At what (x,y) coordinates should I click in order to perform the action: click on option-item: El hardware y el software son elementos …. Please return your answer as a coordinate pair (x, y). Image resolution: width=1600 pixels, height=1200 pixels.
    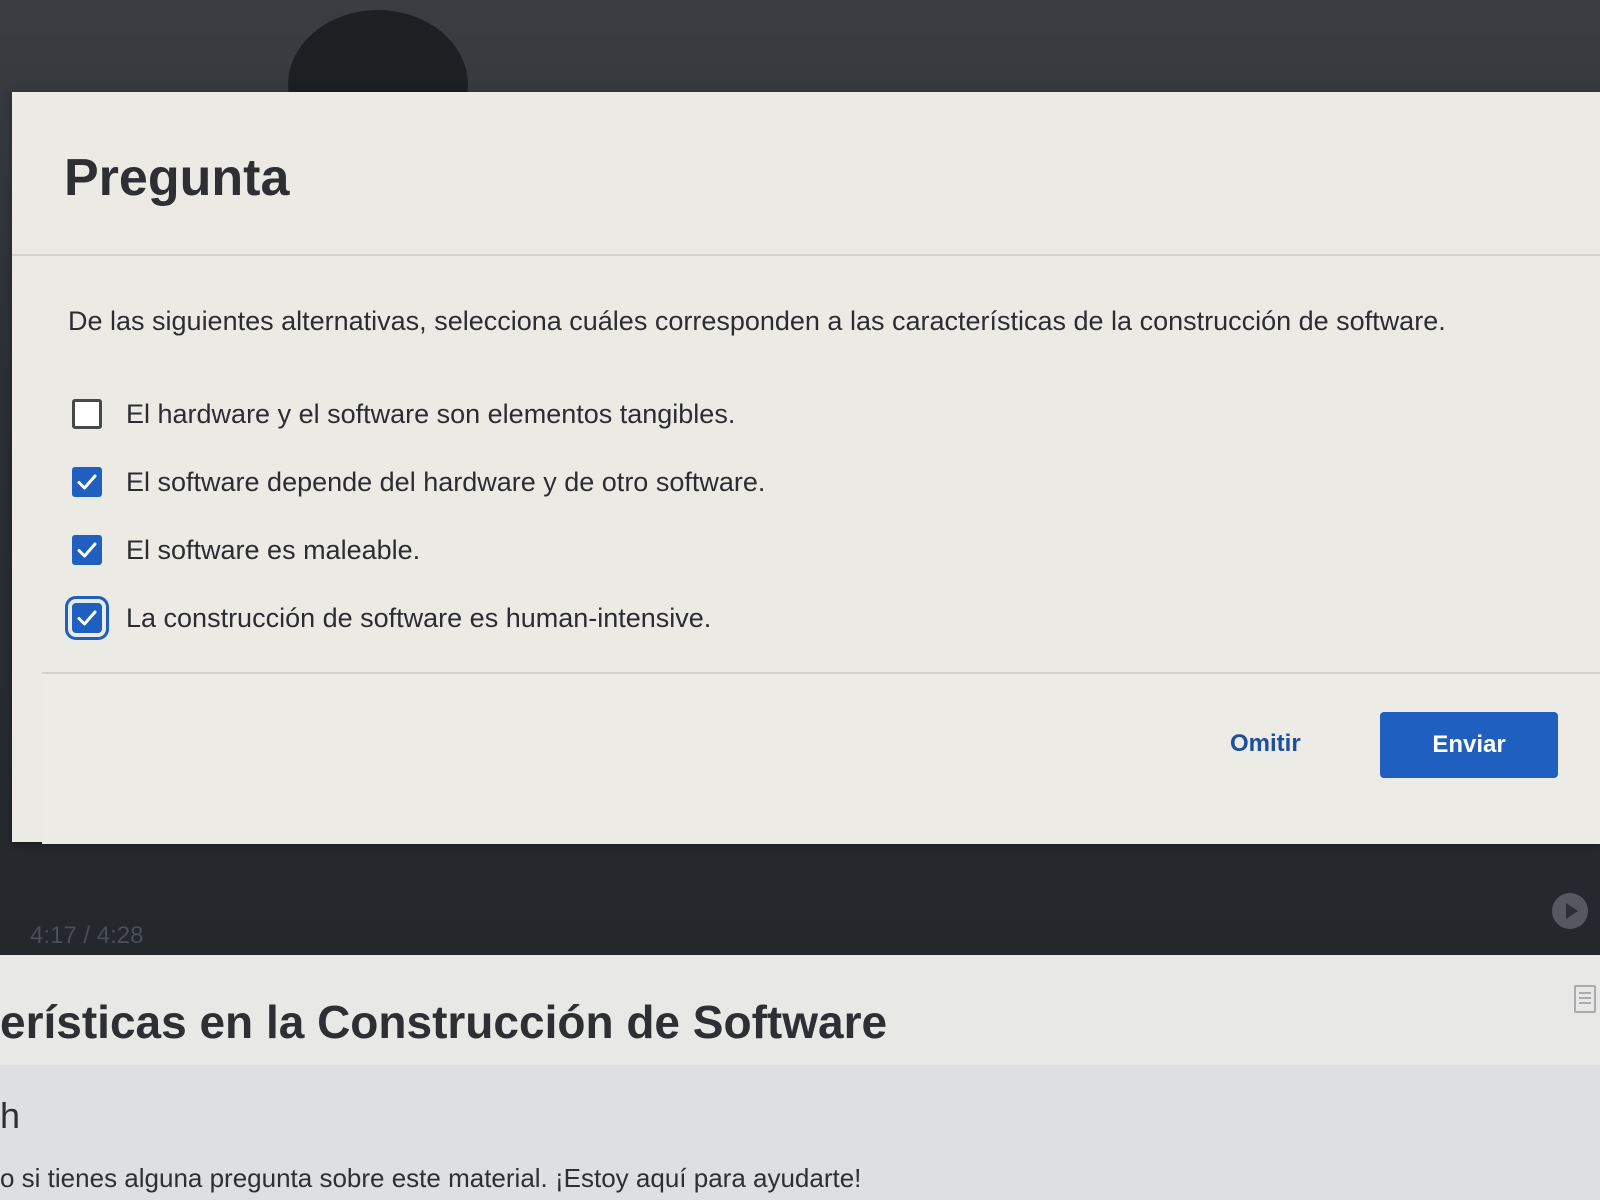
    Looking at the image, I should click on (418, 414).